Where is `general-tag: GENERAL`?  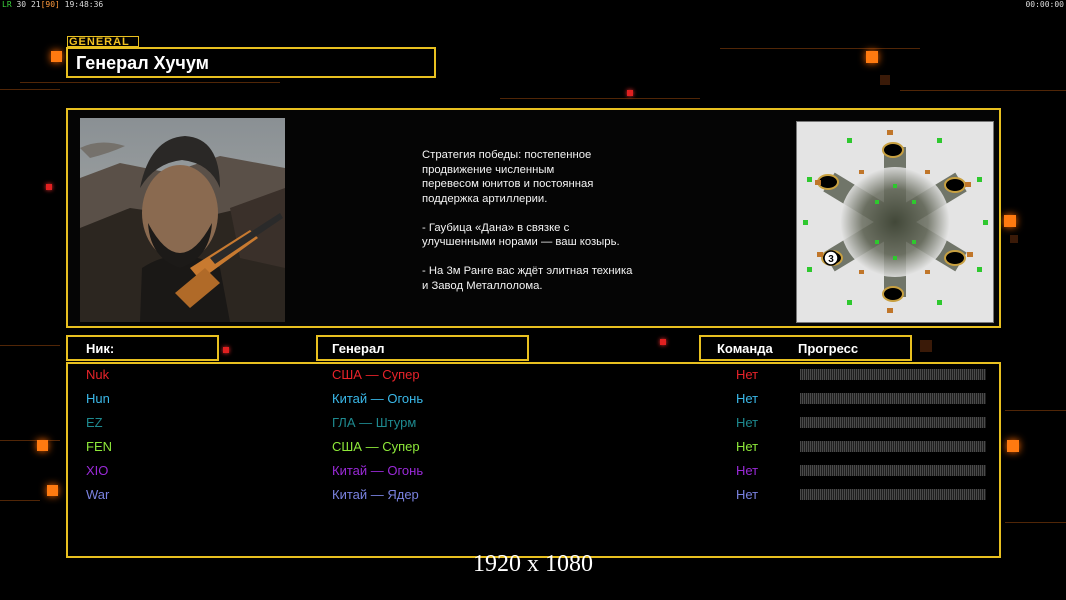
general-tag: GENERAL is located at coordinates (103, 42).